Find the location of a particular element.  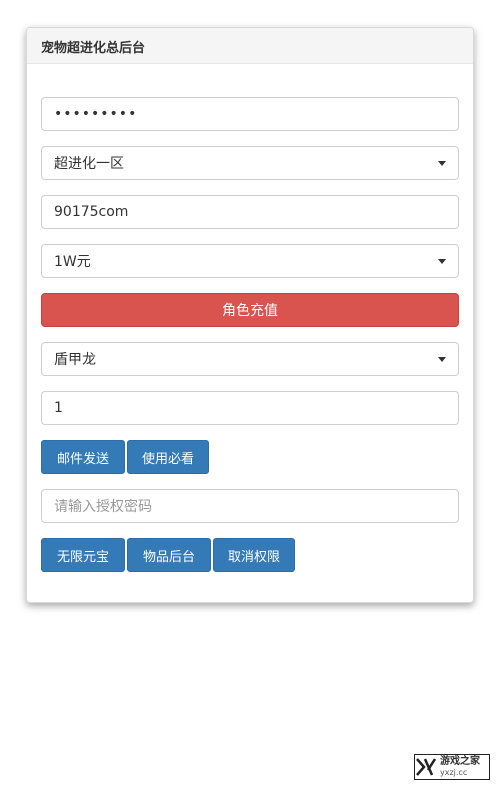

revoke-permission-button: 取消权限 is located at coordinates (254, 555).